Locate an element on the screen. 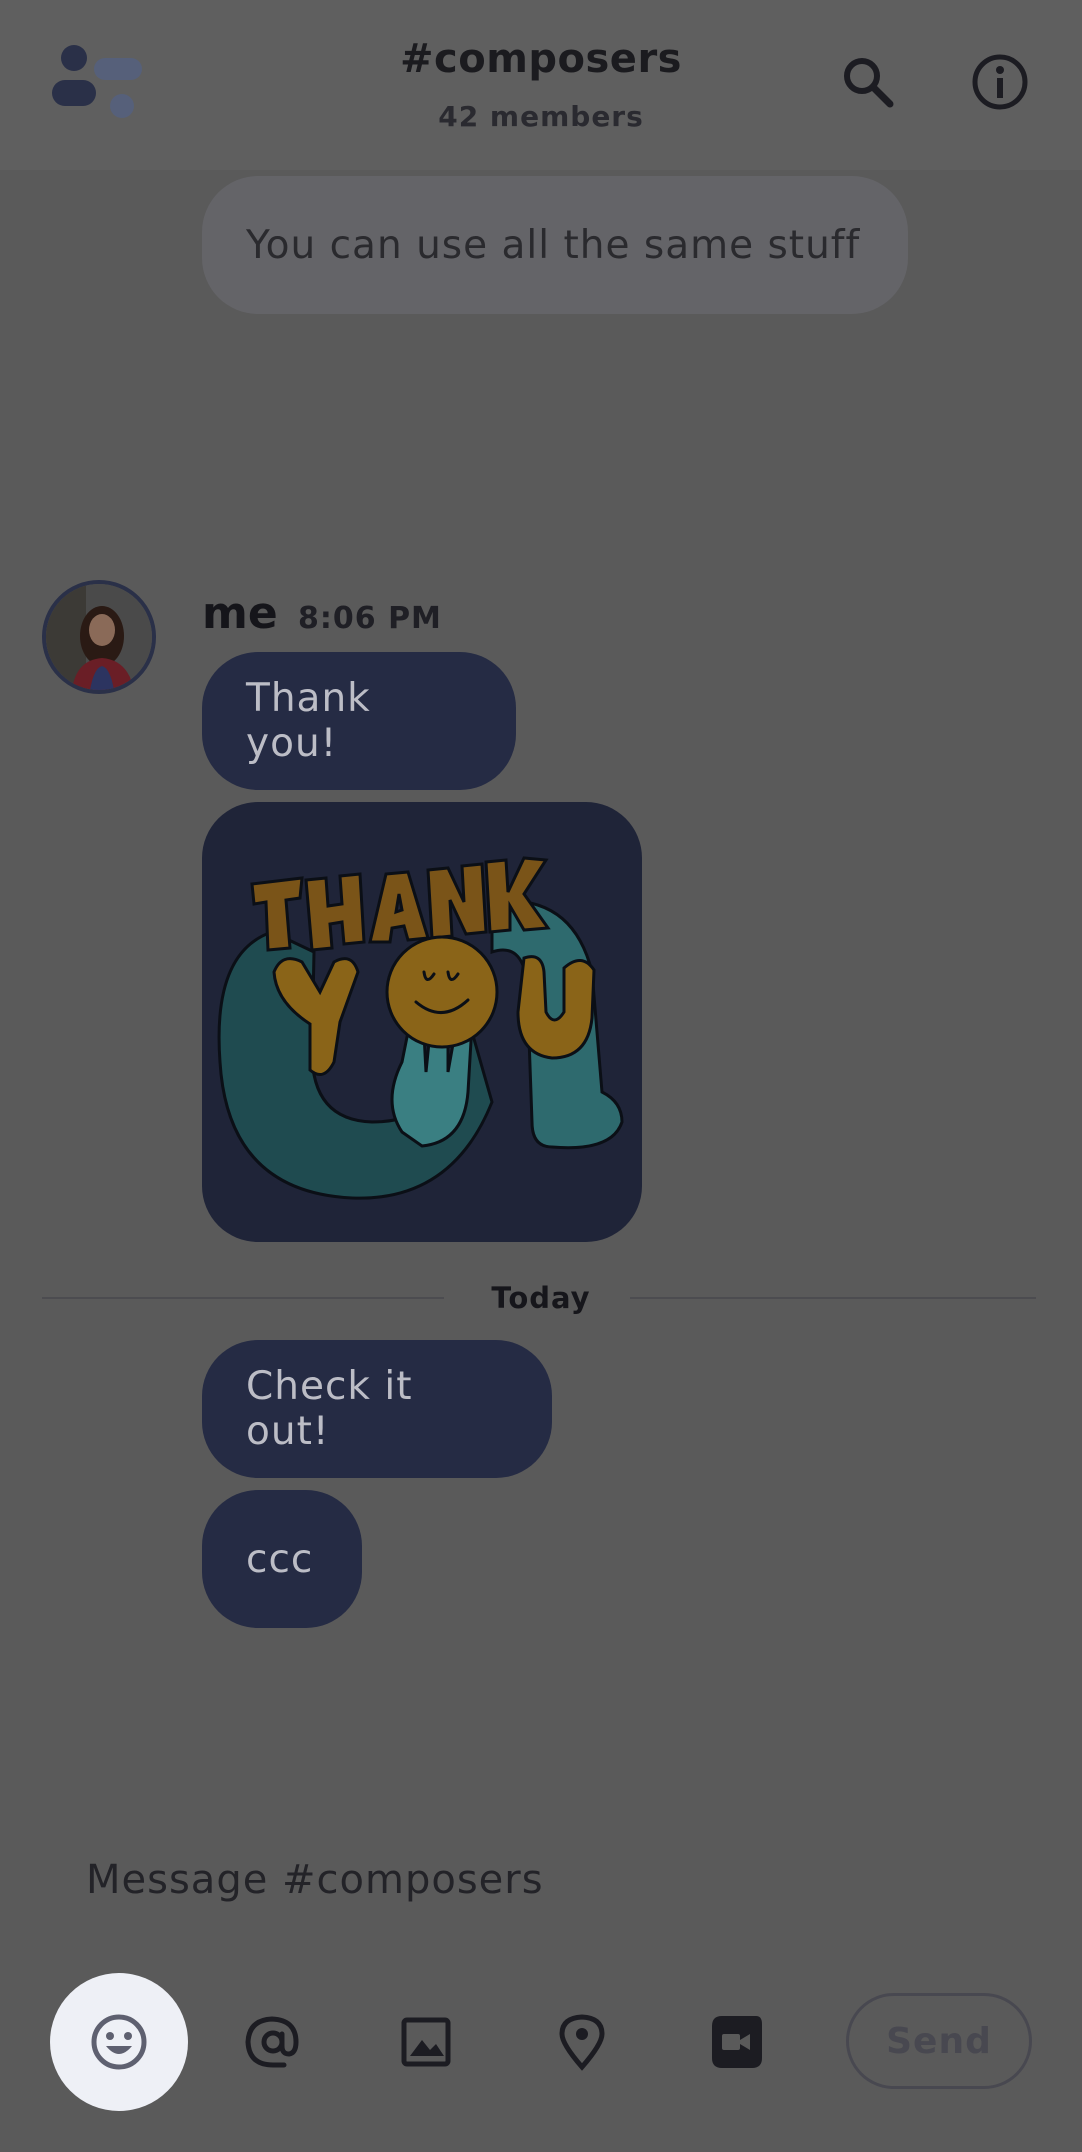 This screenshot has height=2152, width=1082. message-timestamp: 8:06 PM is located at coordinates (370, 618).